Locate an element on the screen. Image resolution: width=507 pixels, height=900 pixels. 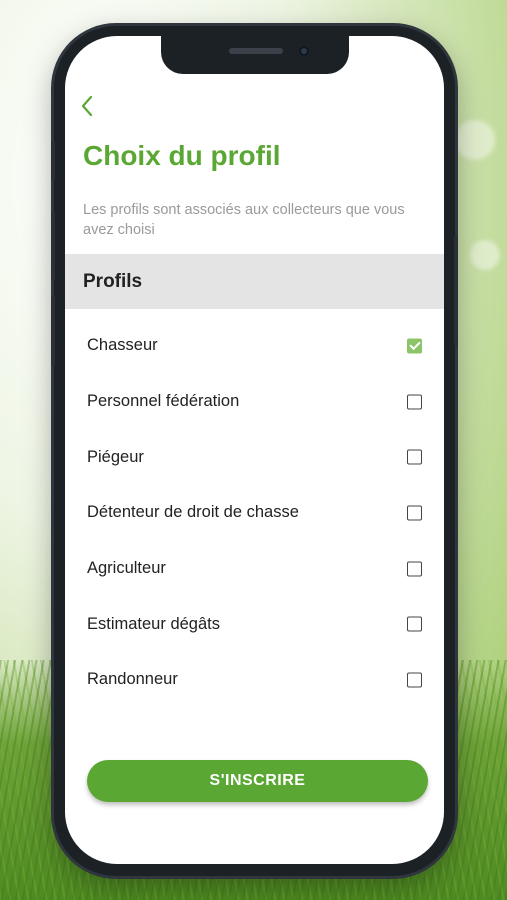
profile-label: Détenteur de droit de chasse is located at coordinates (193, 512).